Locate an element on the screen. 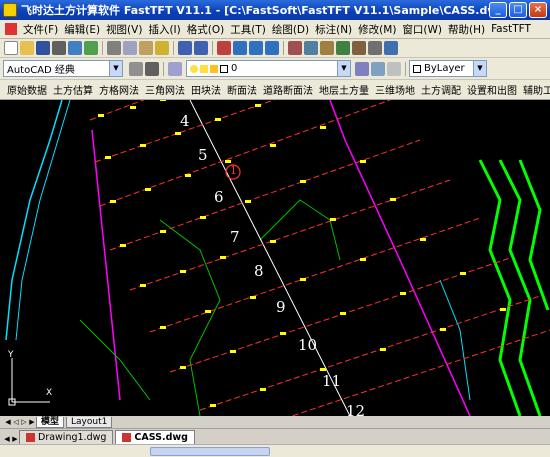  paste-icon is located at coordinates (146, 48).